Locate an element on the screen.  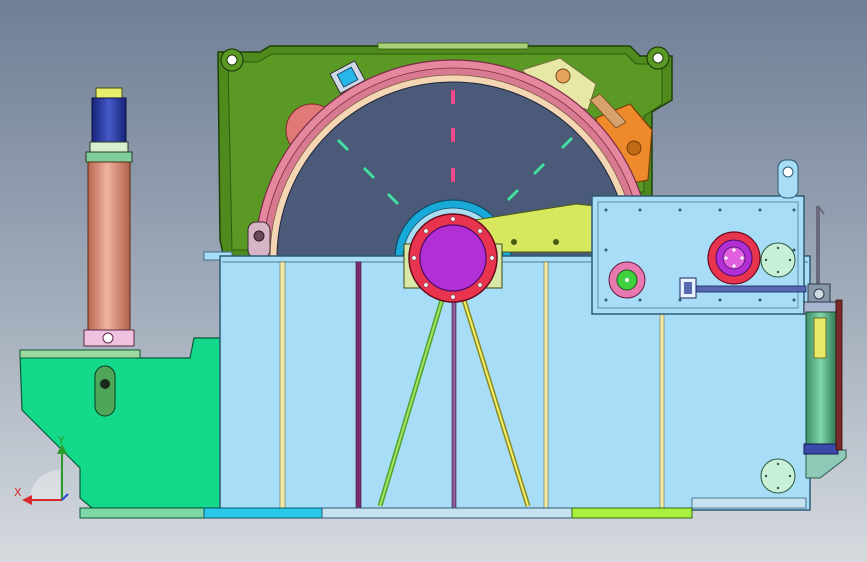
inspection-cover-lower is located at coordinates (778, 476).